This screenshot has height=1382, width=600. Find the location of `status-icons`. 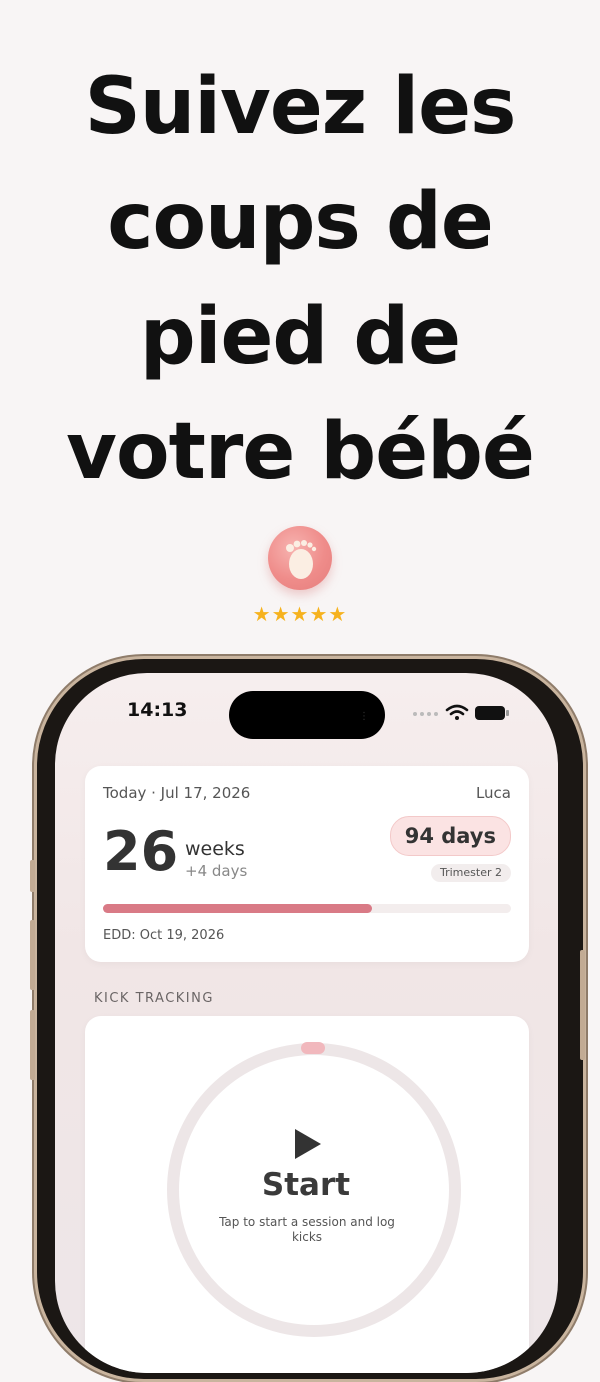

status-icons is located at coordinates (461, 713).